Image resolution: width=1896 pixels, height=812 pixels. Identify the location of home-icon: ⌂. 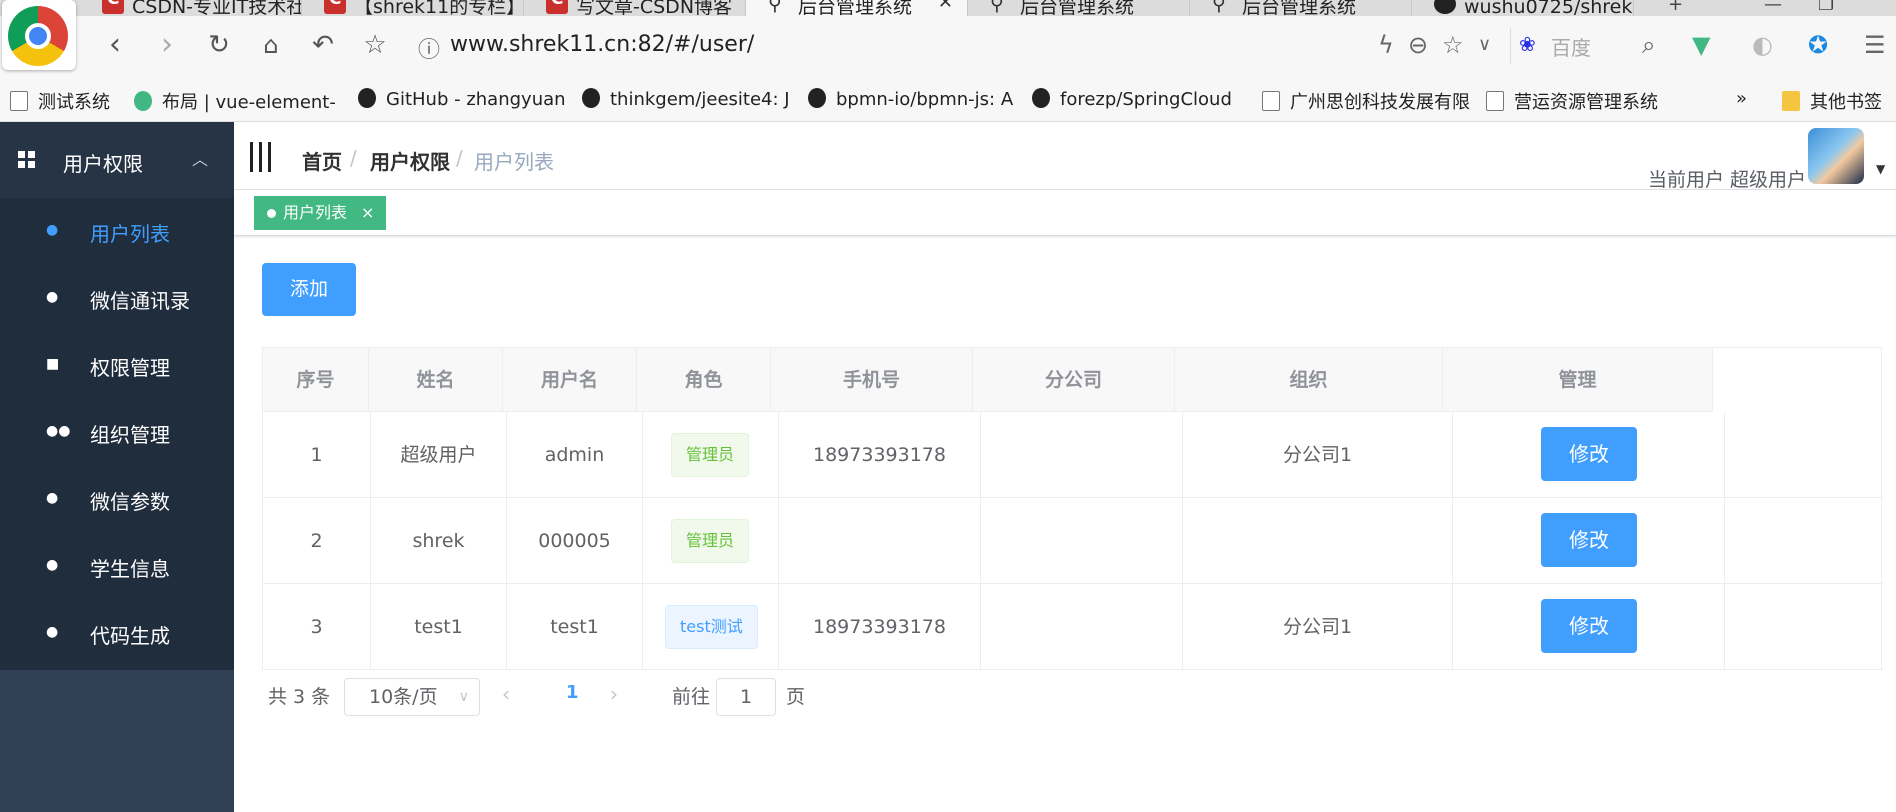
(271, 45).